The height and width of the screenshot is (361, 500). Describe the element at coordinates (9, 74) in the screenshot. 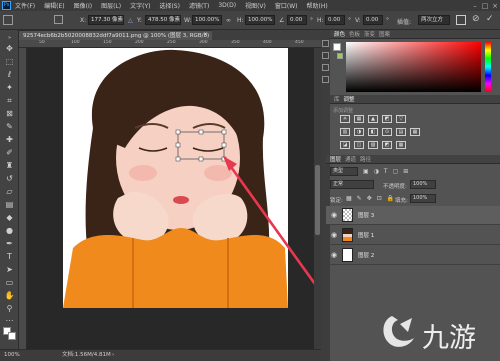

I see `lasso-tool-icon: ℓ` at that location.